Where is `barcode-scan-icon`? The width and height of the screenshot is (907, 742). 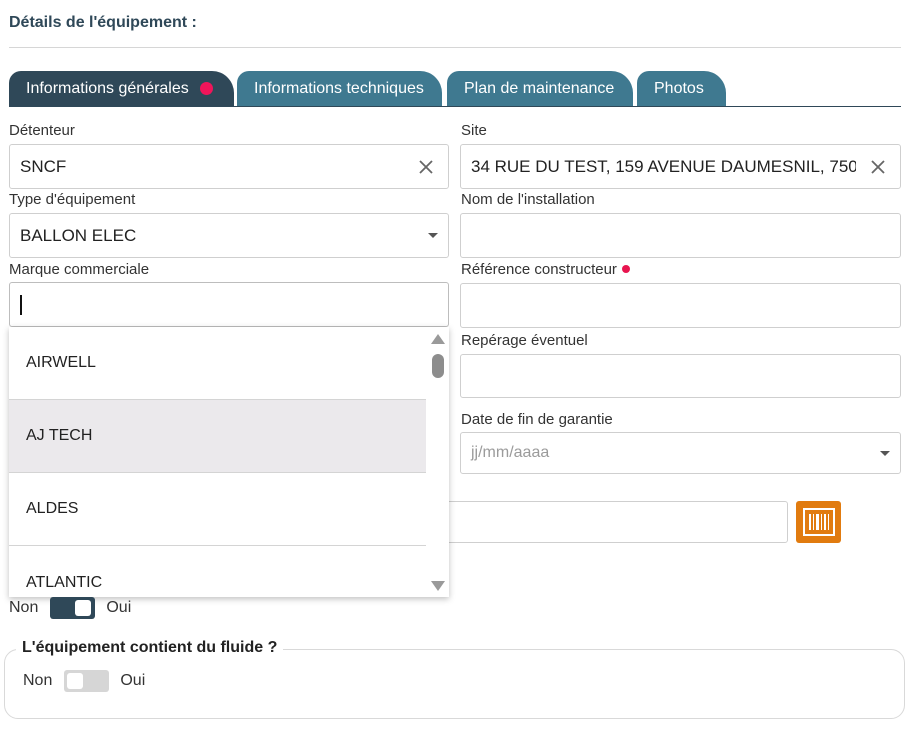
barcode-scan-icon is located at coordinates (818, 522).